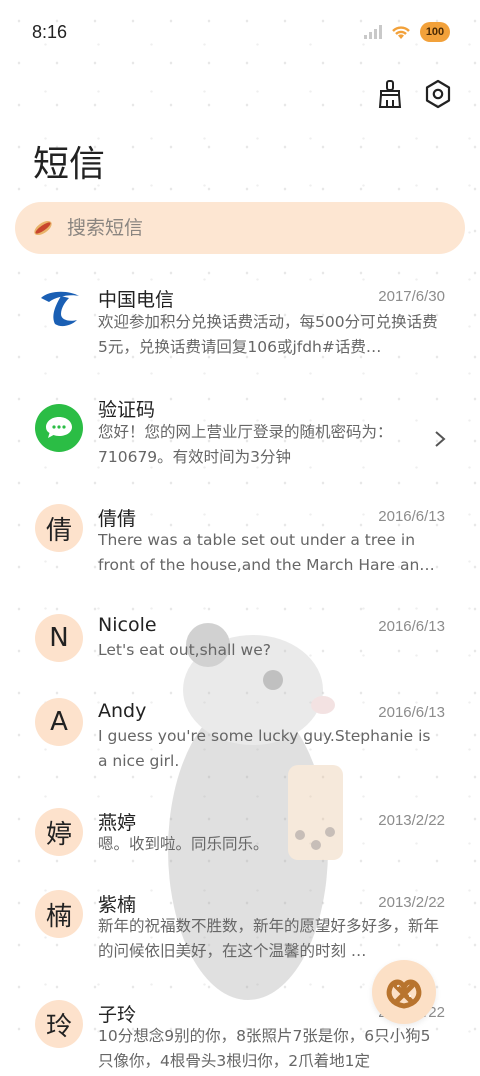 This screenshot has height=1076, width=480. What do you see at coordinates (69, 164) in the screenshot?
I see `page-title: 短信` at bounding box center [69, 164].